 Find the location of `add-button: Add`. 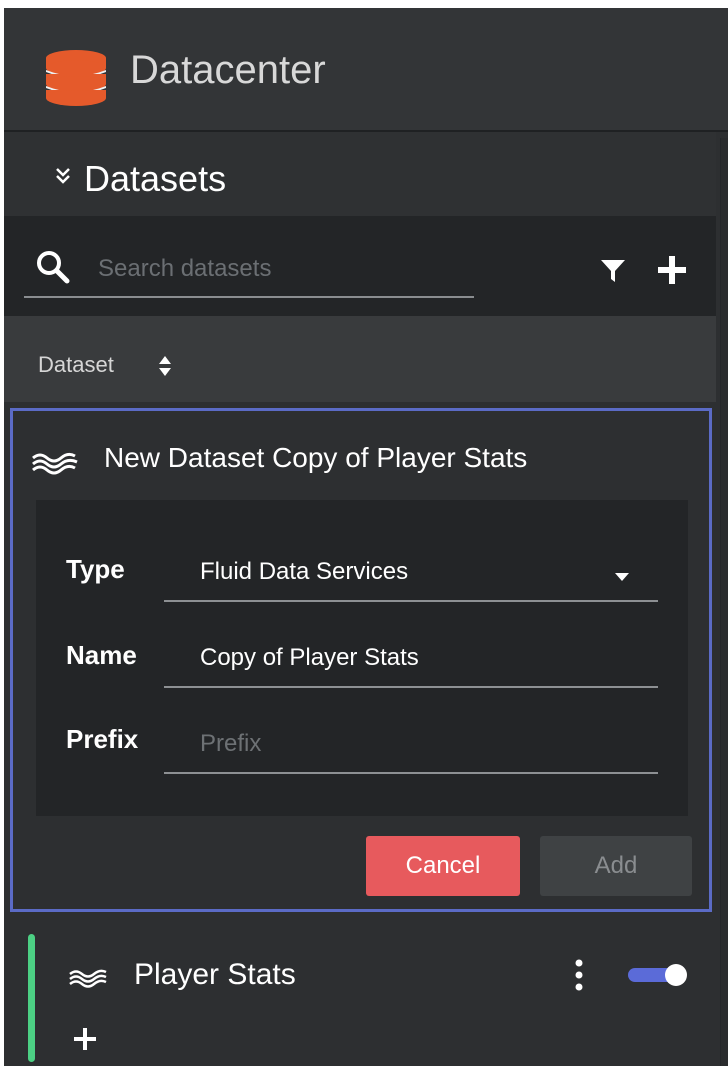

add-button: Add is located at coordinates (616, 866).